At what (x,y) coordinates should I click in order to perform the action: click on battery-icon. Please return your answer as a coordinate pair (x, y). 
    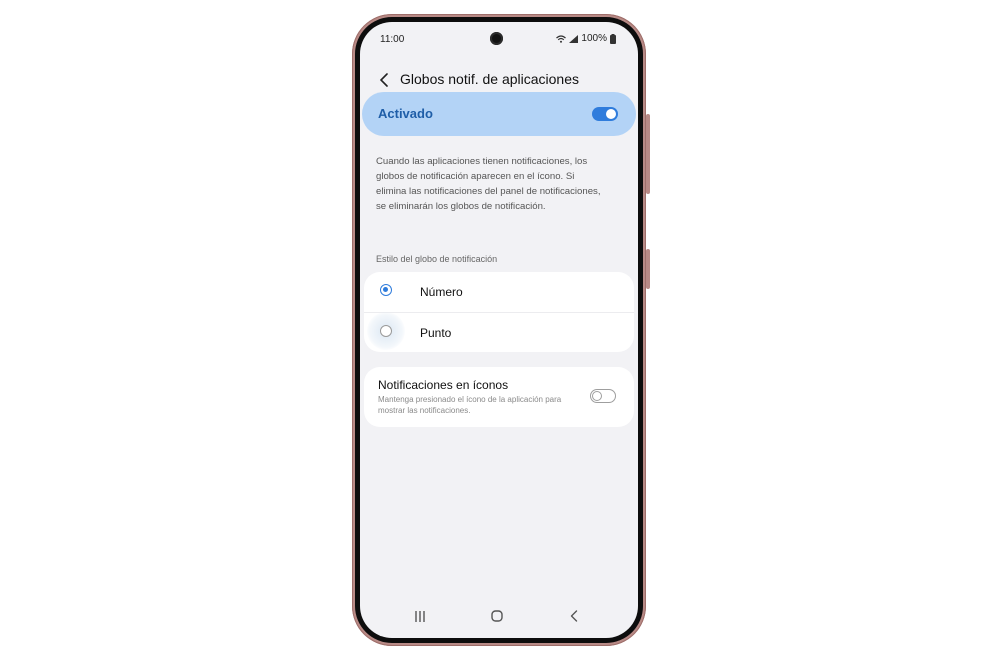
    Looking at the image, I should click on (613, 38).